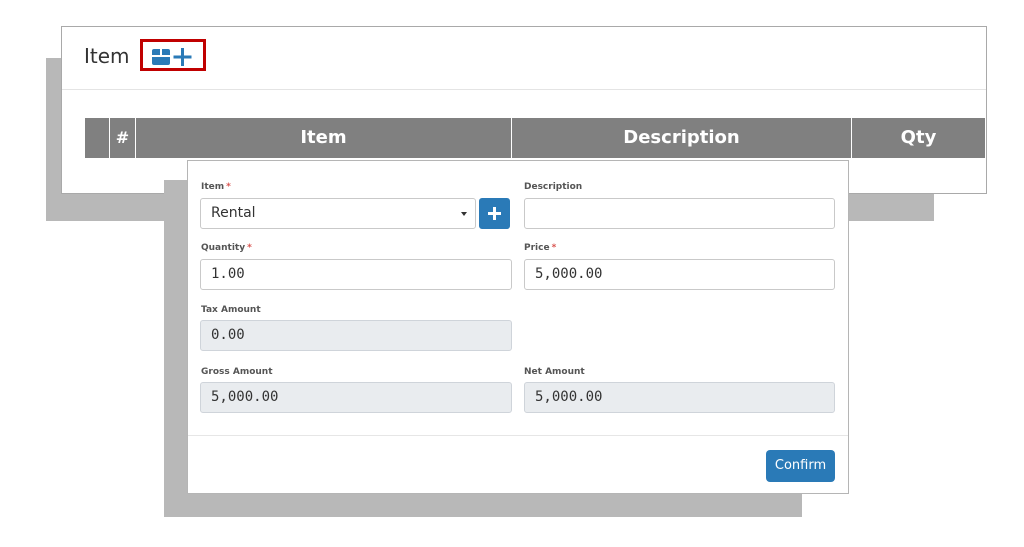  What do you see at coordinates (554, 372) in the screenshot?
I see `net-amount-label: Net Amount` at bounding box center [554, 372].